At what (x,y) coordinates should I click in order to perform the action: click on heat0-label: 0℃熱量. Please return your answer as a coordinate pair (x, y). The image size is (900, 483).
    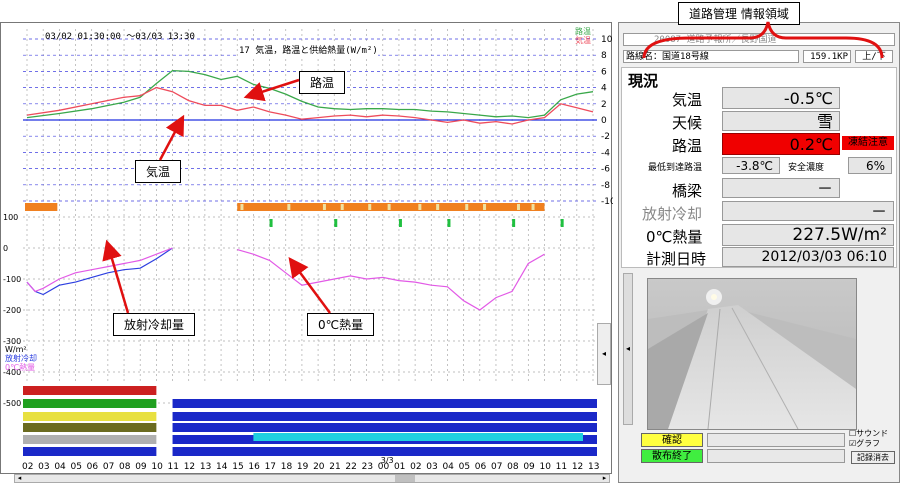
    Looking at the image, I should click on (674, 237).